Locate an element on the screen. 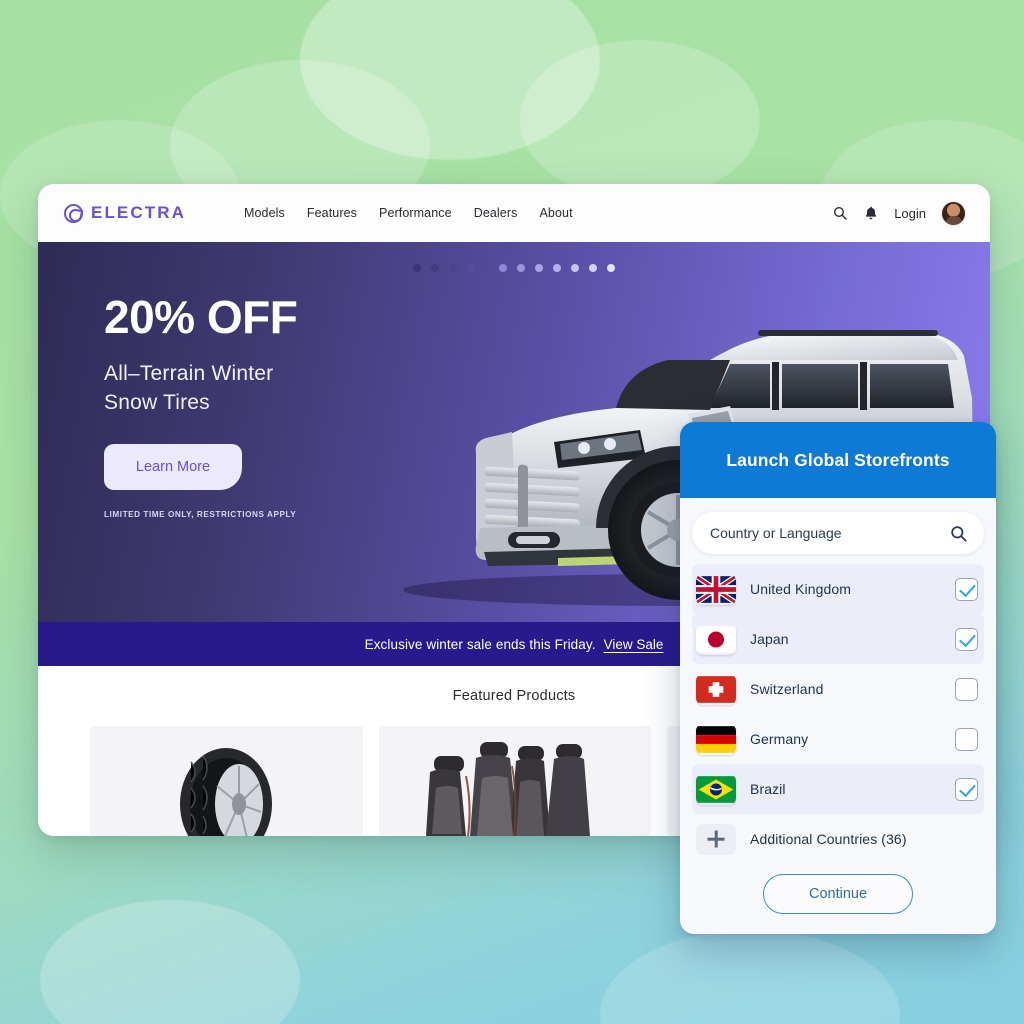 The width and height of the screenshot is (1024, 1024). product-card-winter-tire is located at coordinates (226, 781).